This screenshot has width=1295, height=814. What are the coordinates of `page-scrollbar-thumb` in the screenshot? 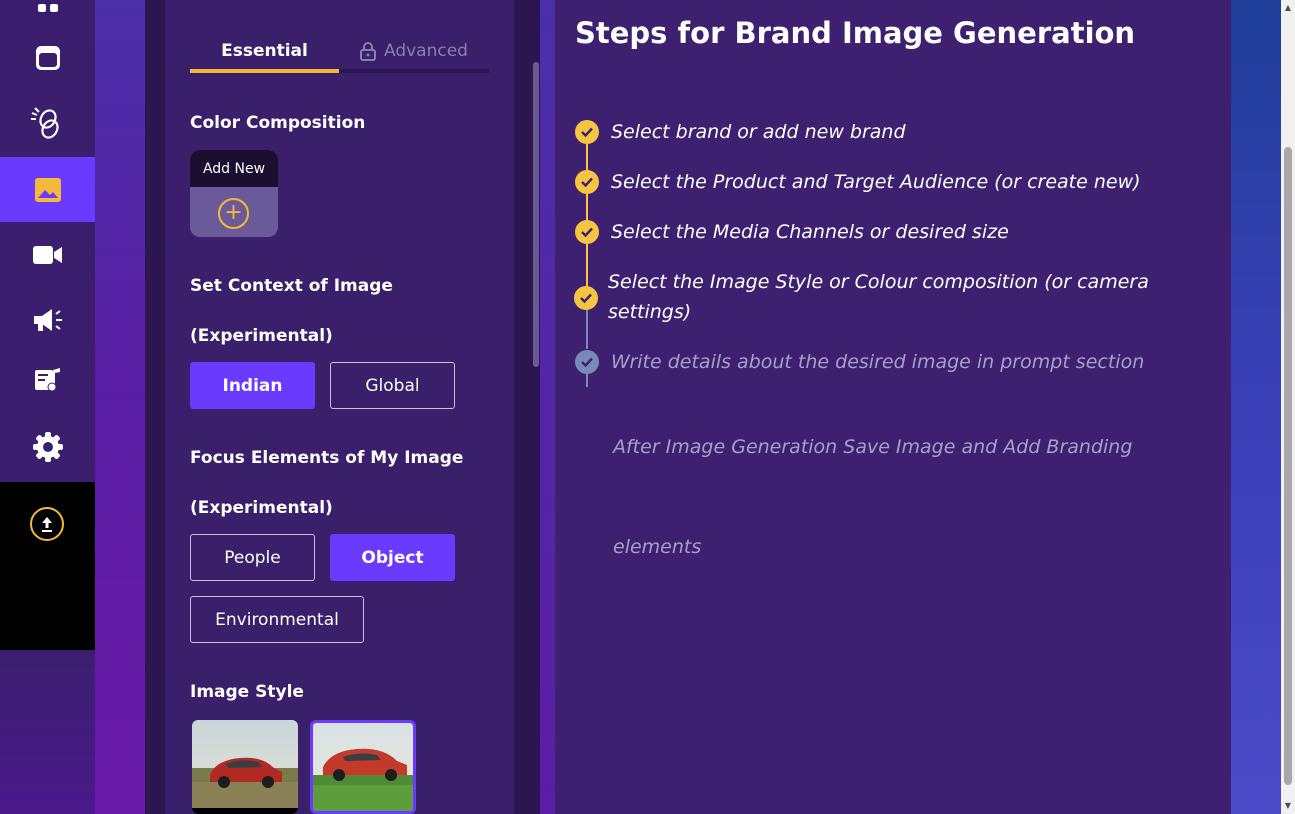 It's located at (1288, 466).